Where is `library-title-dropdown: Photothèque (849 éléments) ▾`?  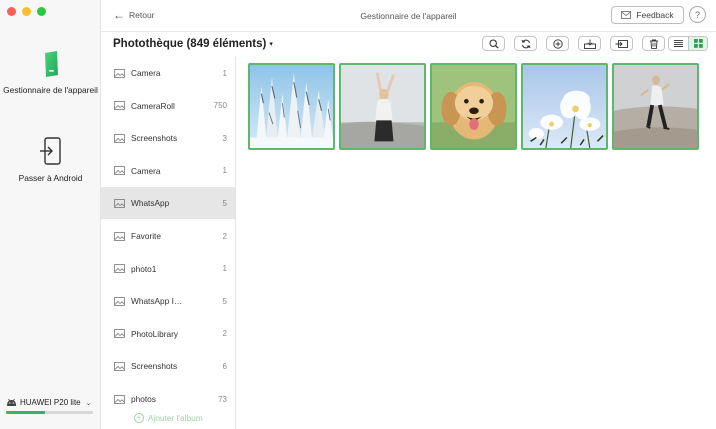 library-title-dropdown: Photothèque (849 éléments) ▾ is located at coordinates (193, 44).